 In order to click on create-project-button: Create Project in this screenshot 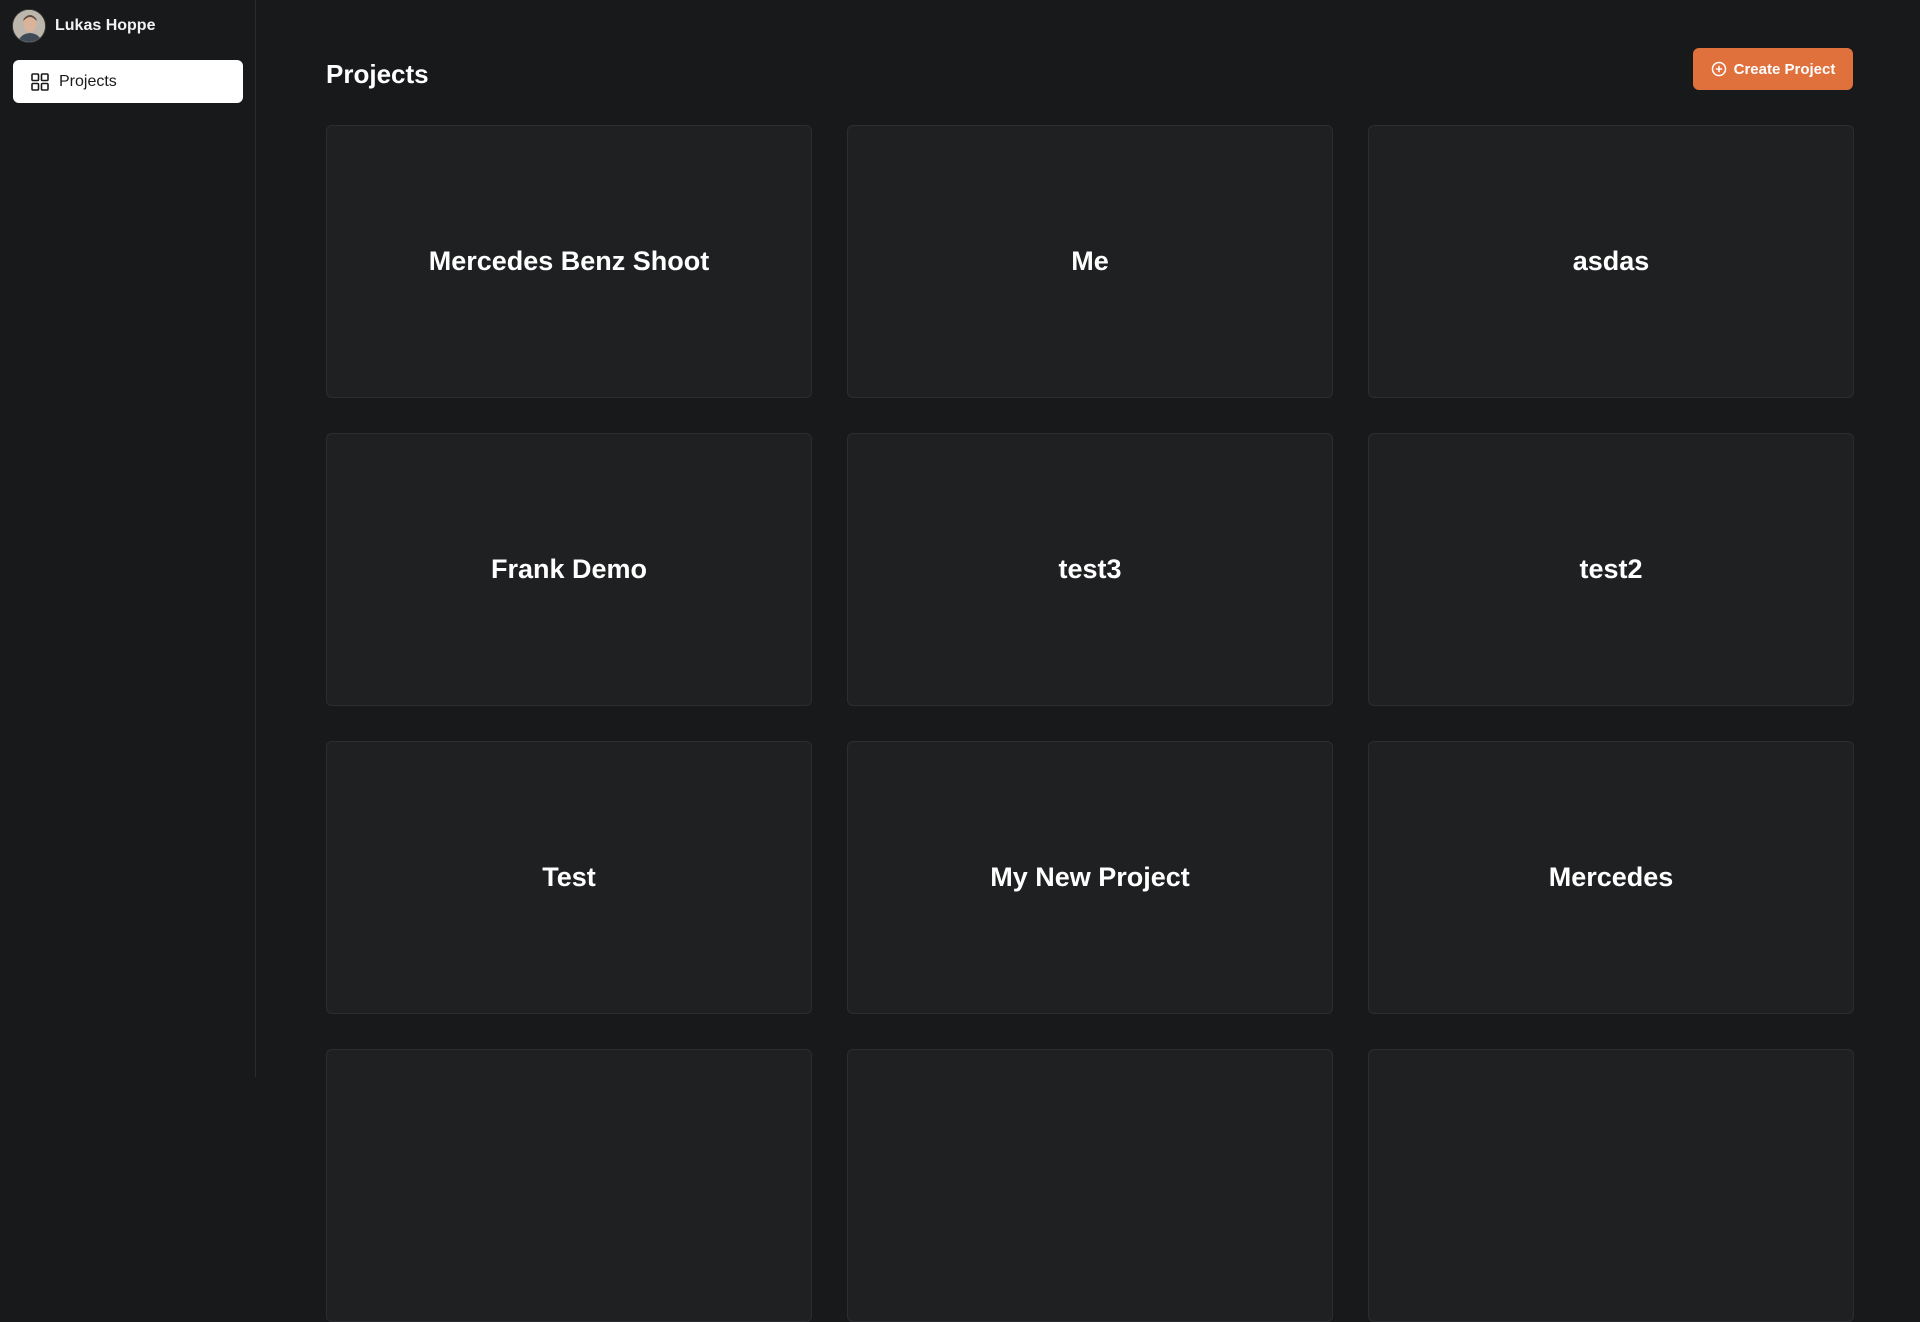, I will do `click(1773, 69)`.